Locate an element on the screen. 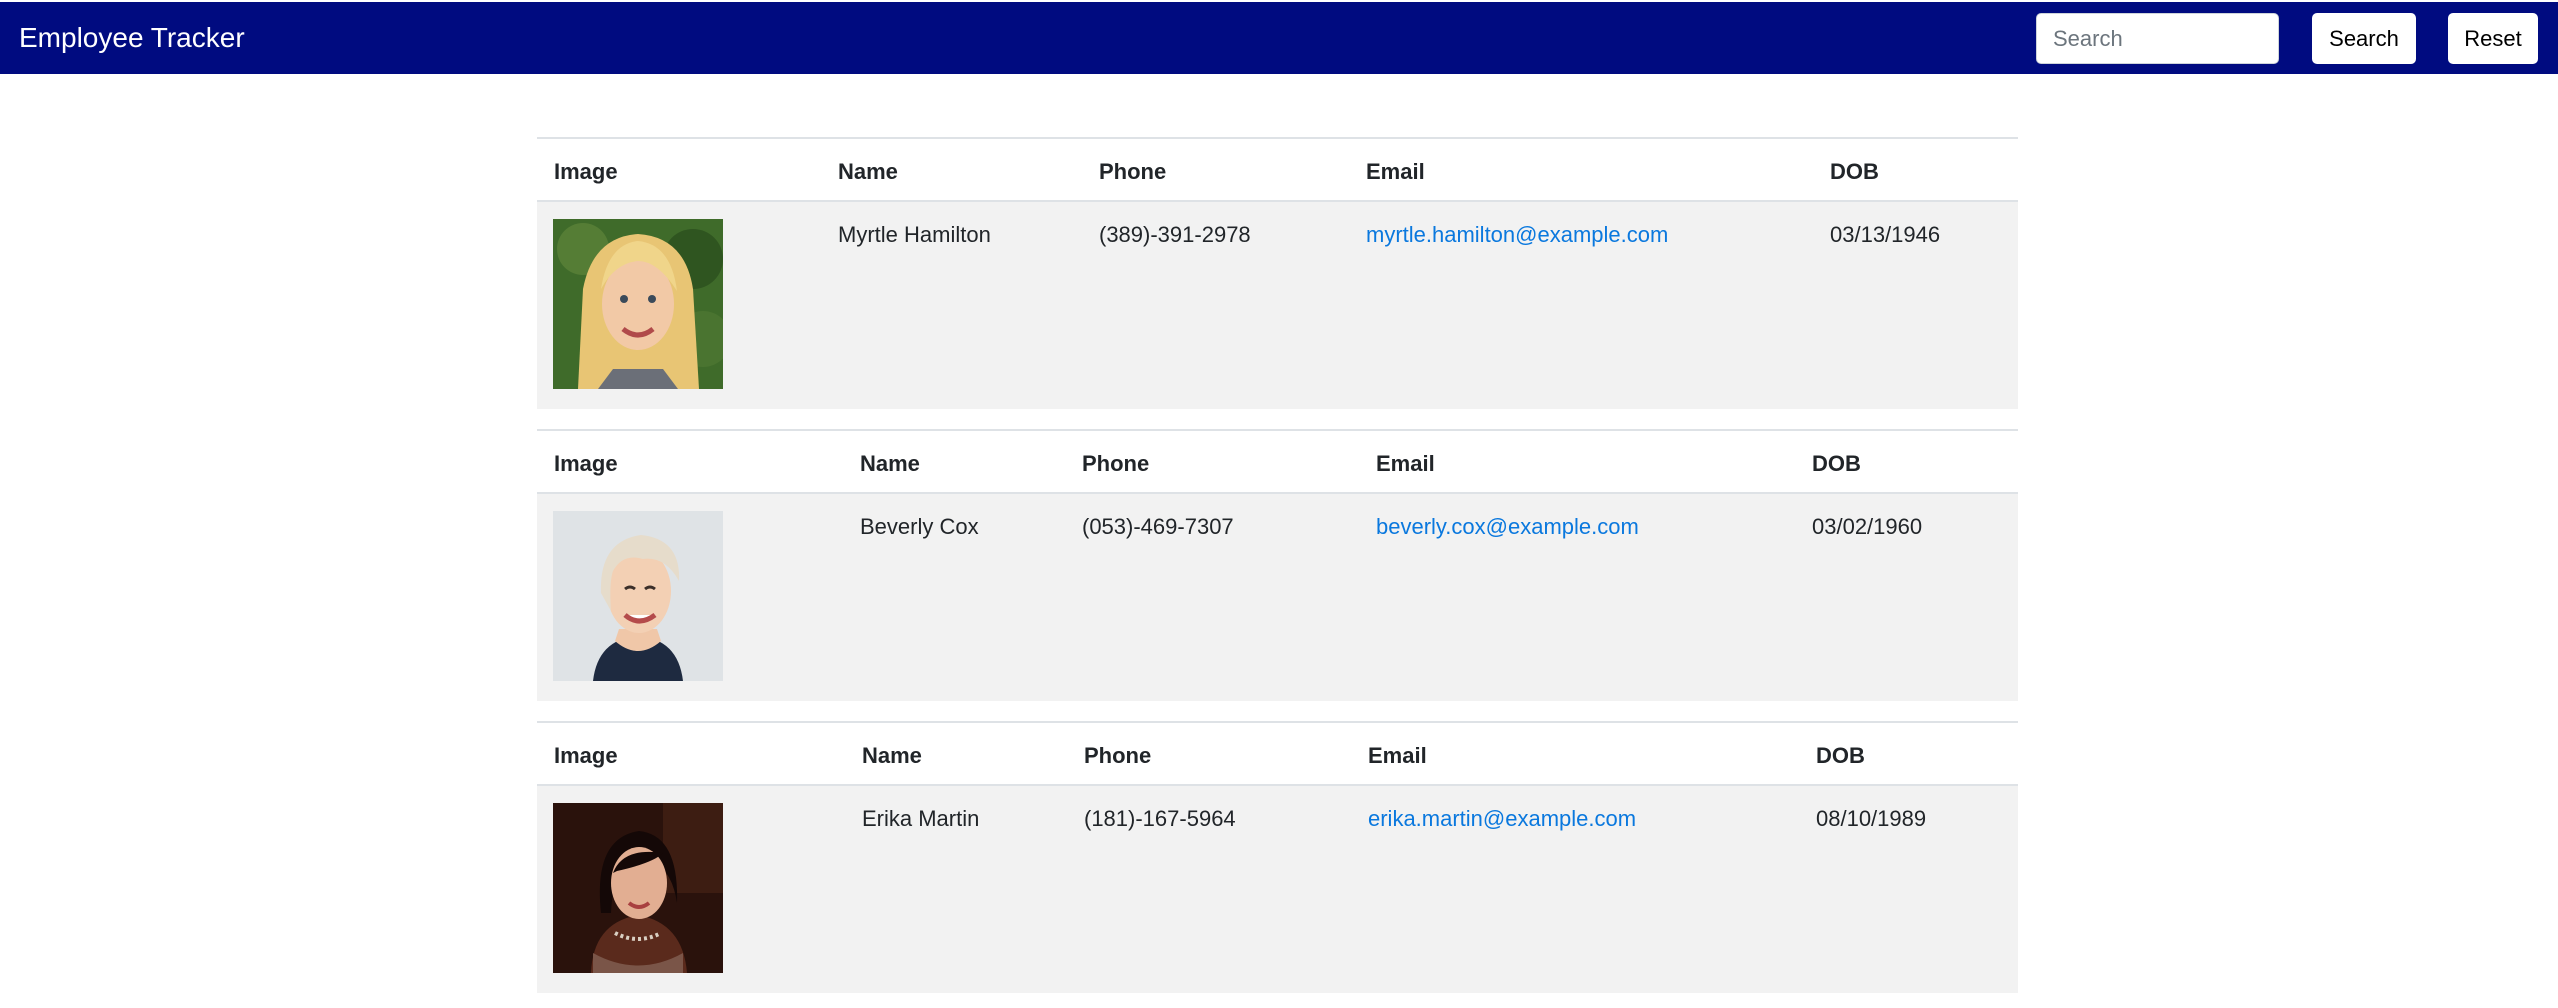 This screenshot has width=2558, height=1008. employee-phone: (389)-391-2978 is located at coordinates (1175, 234).